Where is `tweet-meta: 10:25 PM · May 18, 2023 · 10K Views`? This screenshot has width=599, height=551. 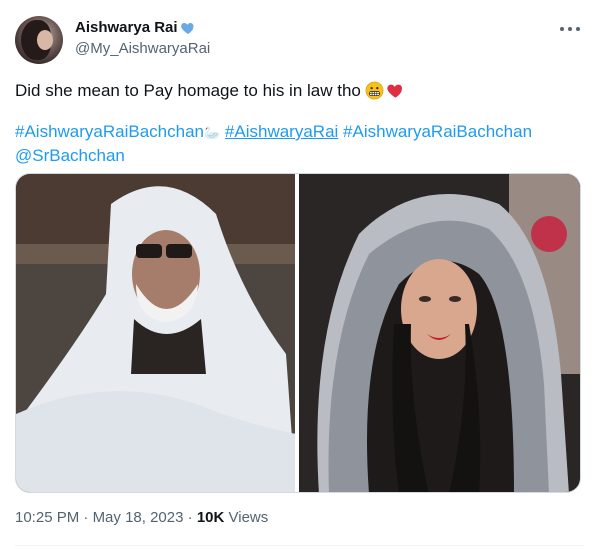
tweet-meta: 10:25 PM · May 18, 2023 · 10K Views is located at coordinates (141, 518).